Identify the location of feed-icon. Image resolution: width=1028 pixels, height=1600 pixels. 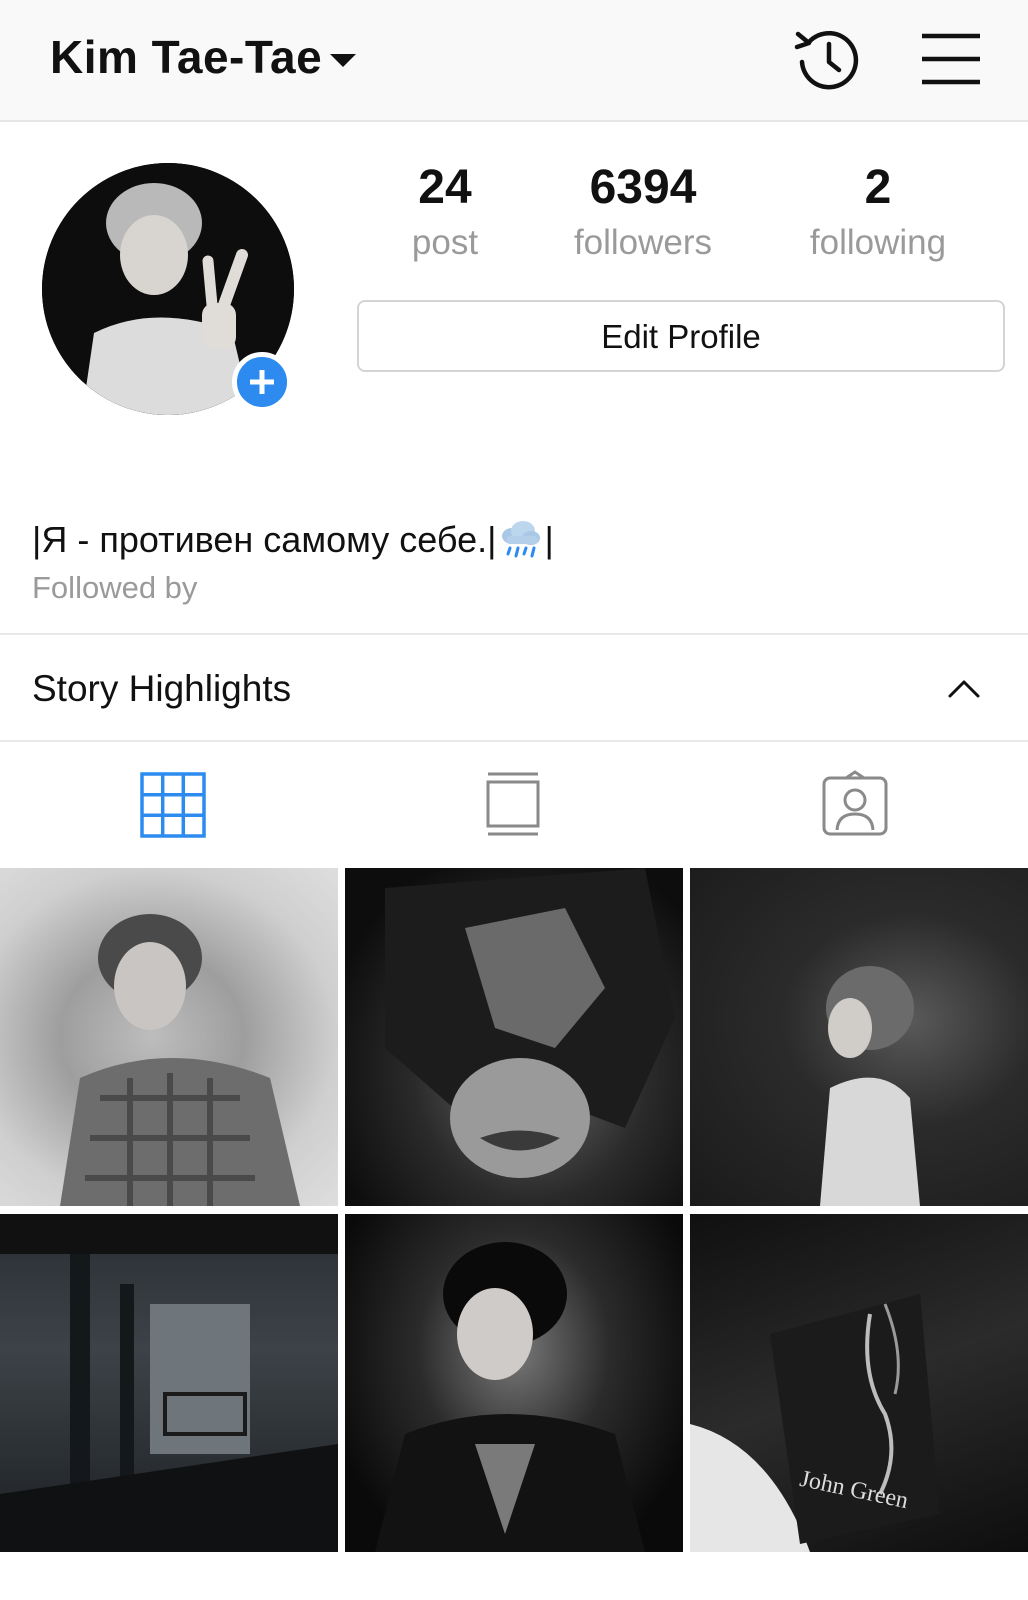
(513, 805).